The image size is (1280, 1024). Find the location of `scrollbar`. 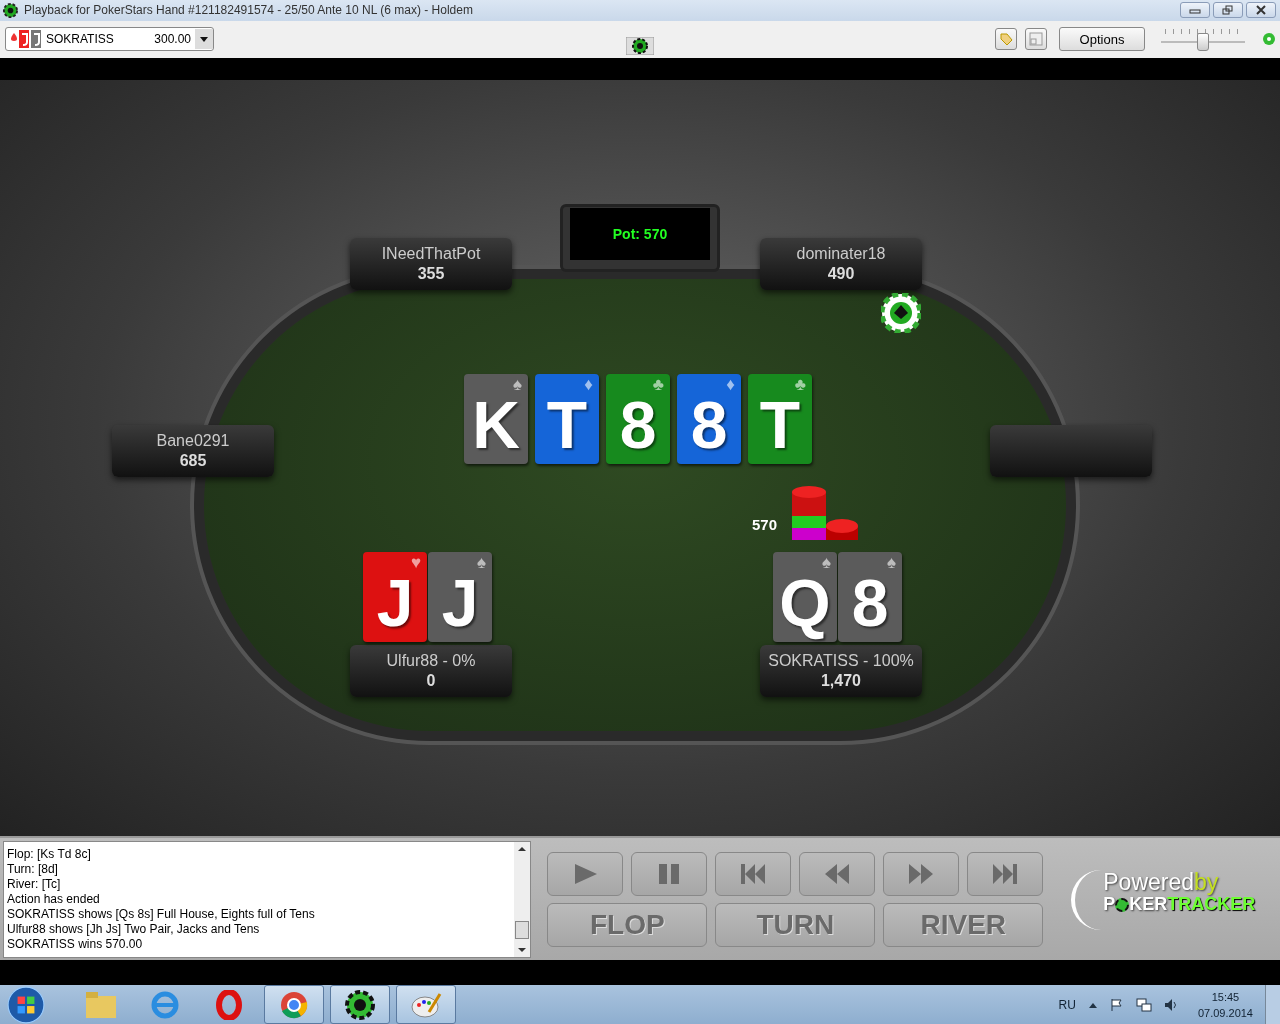

scrollbar is located at coordinates (522, 900).